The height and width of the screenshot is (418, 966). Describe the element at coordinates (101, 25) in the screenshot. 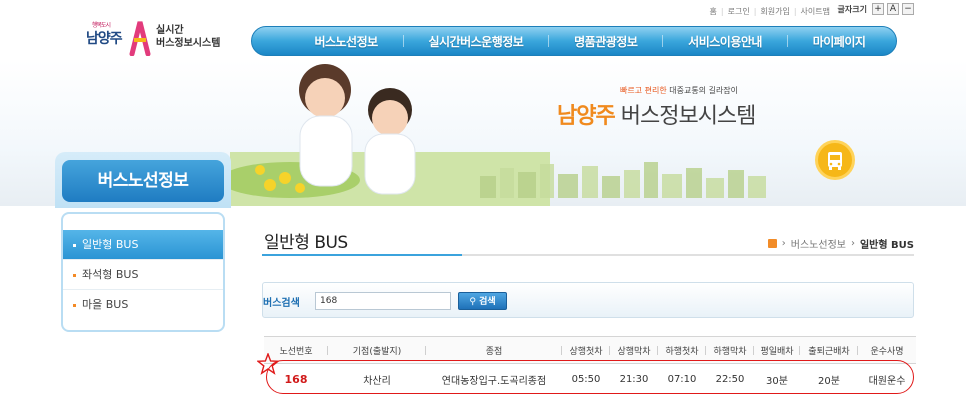

I see `logo-slogan: 행복도시` at that location.